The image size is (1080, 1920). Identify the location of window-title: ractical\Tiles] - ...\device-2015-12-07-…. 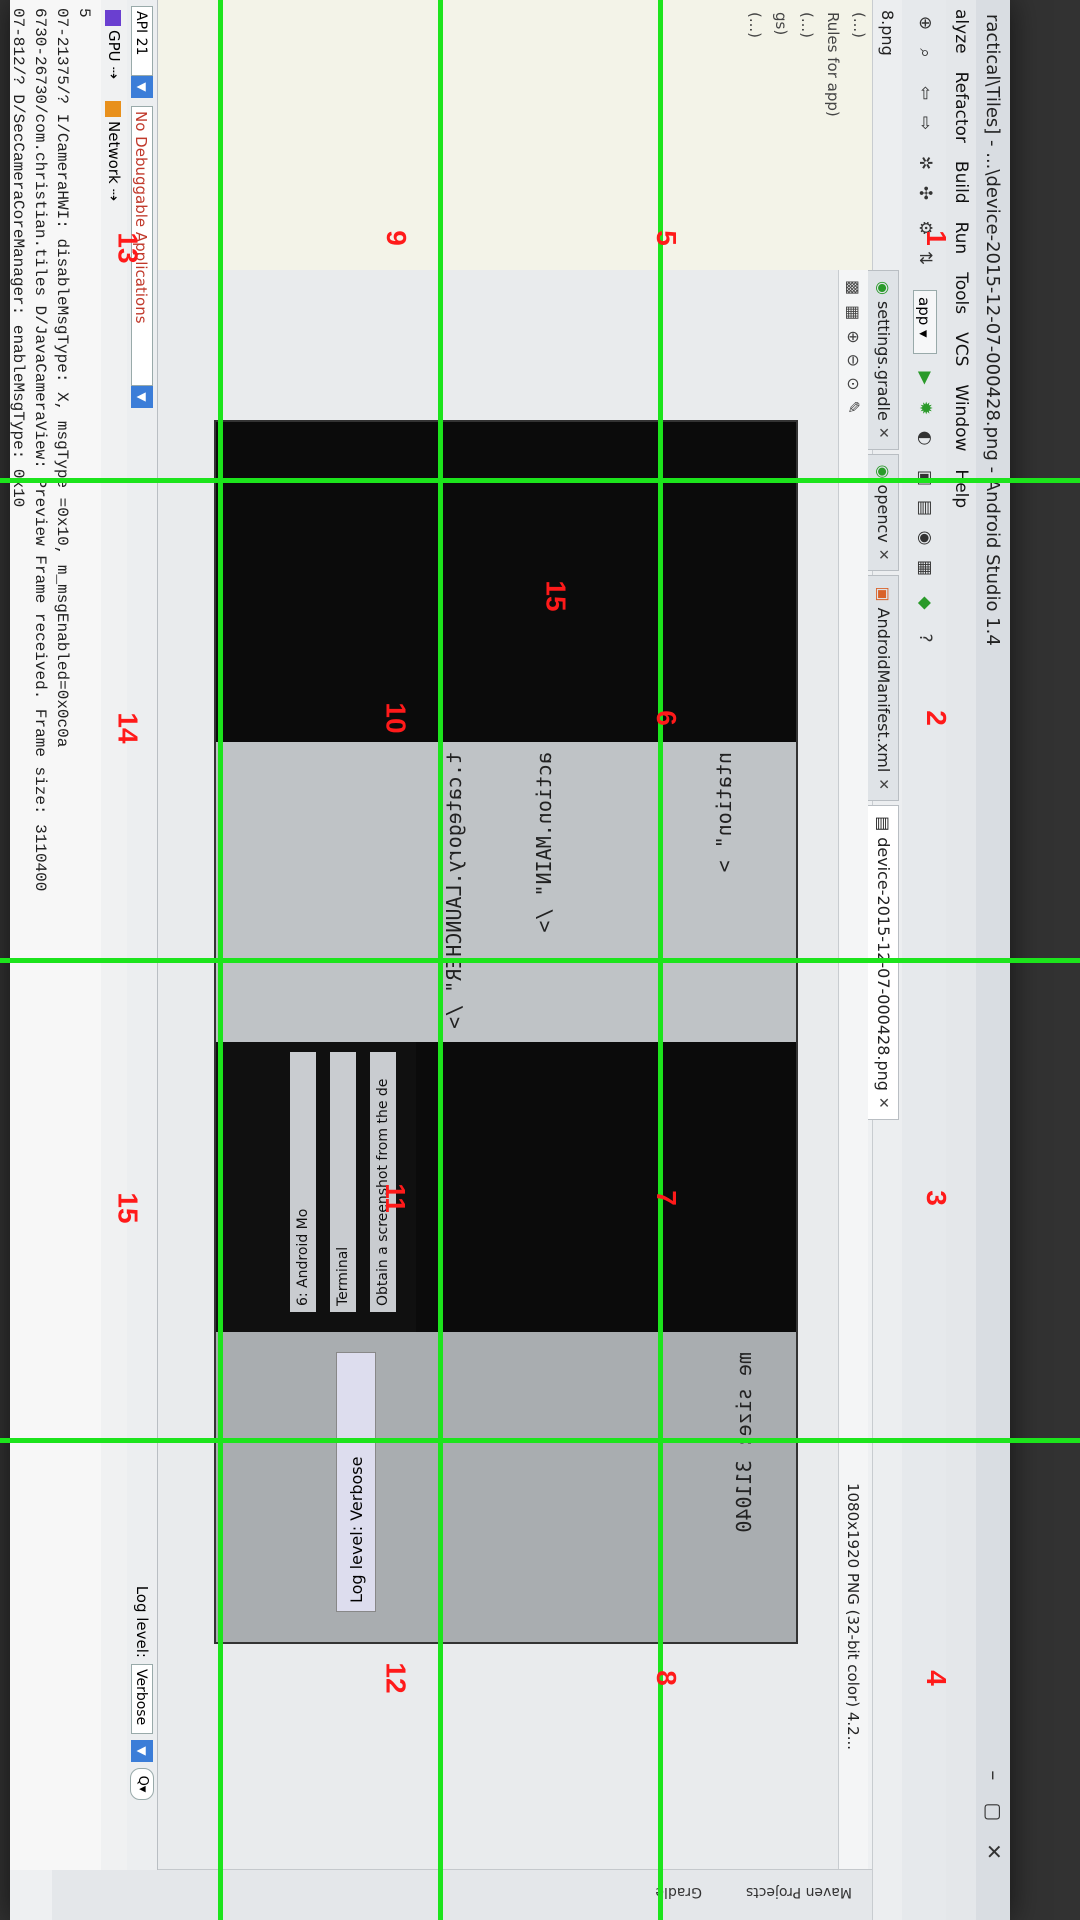
(992, 330).